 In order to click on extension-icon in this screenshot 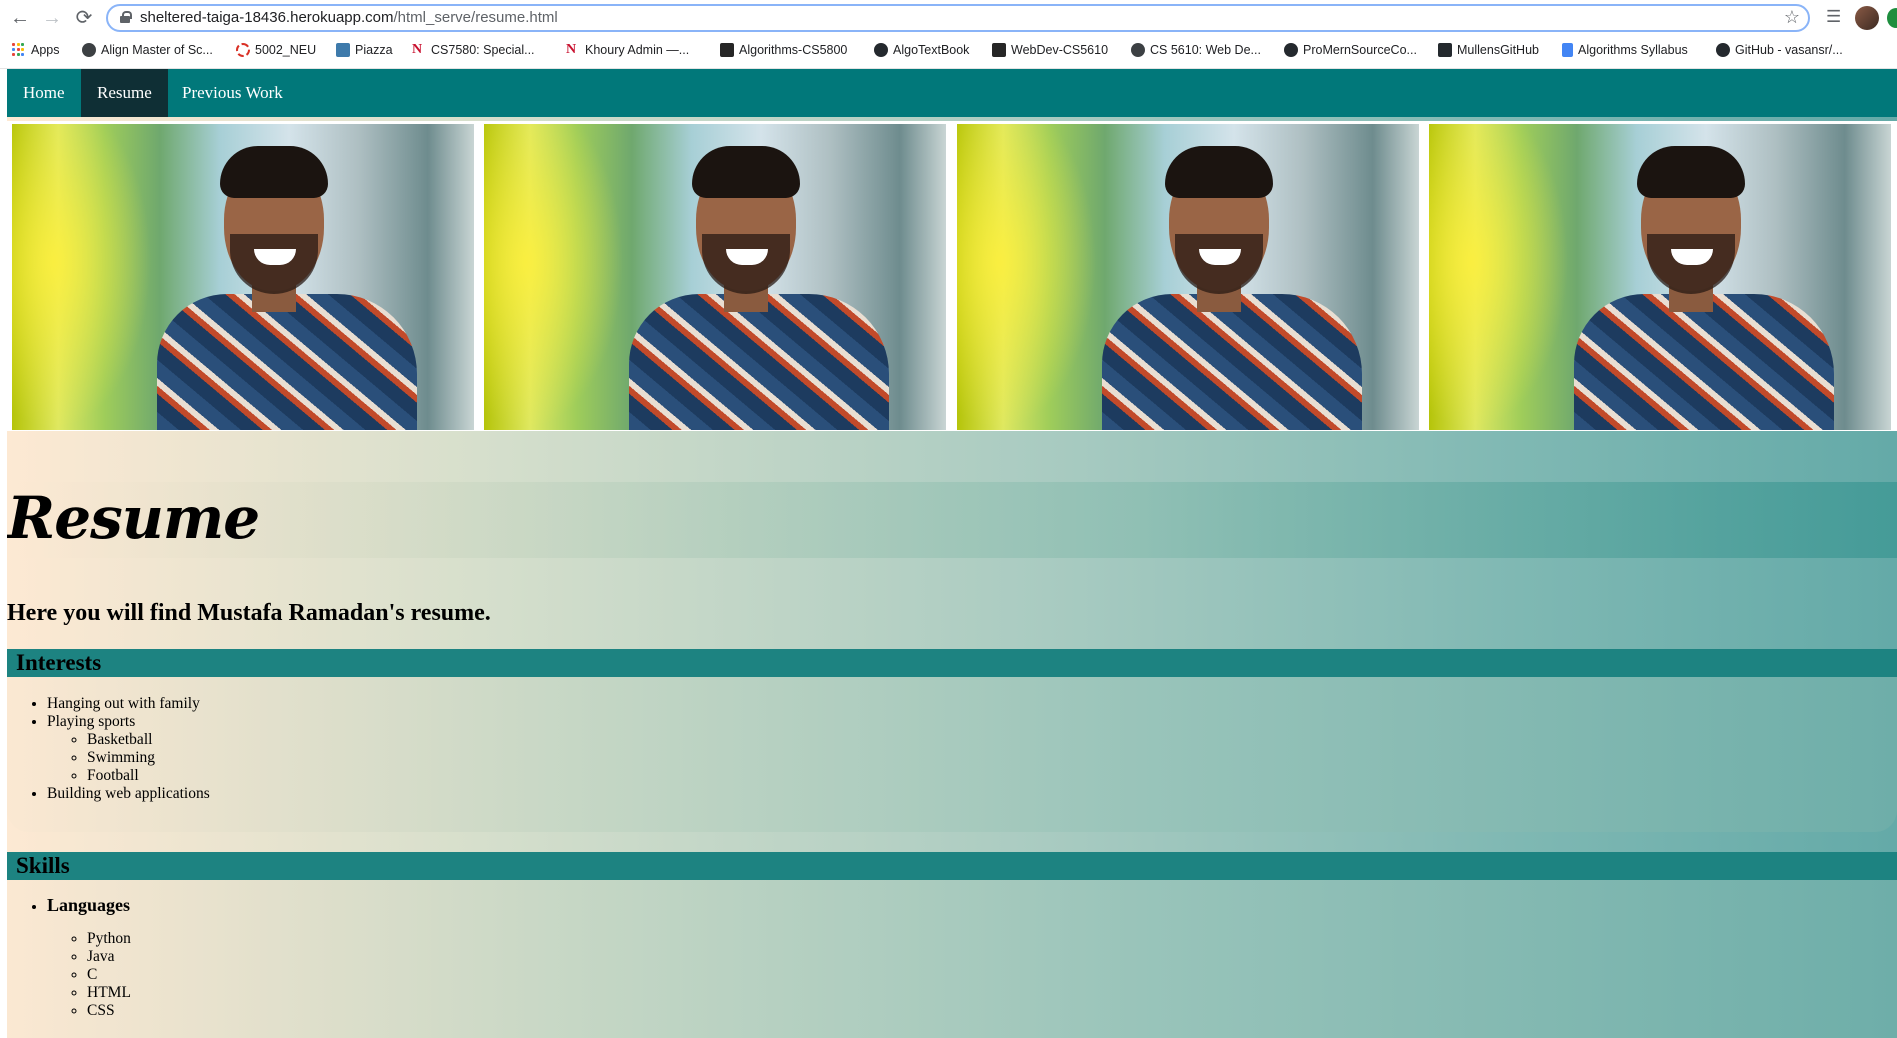, I will do `click(1892, 18)`.